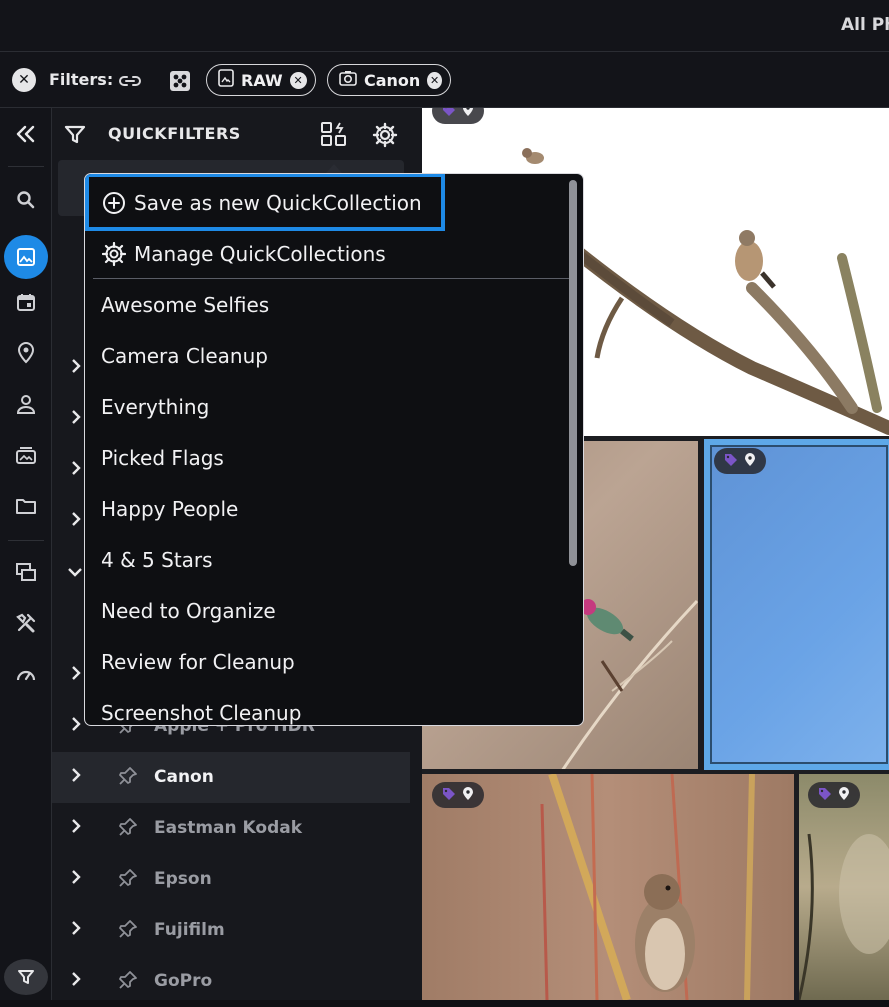  I want to click on filter-chip-canon: Canon ✕, so click(389, 80).